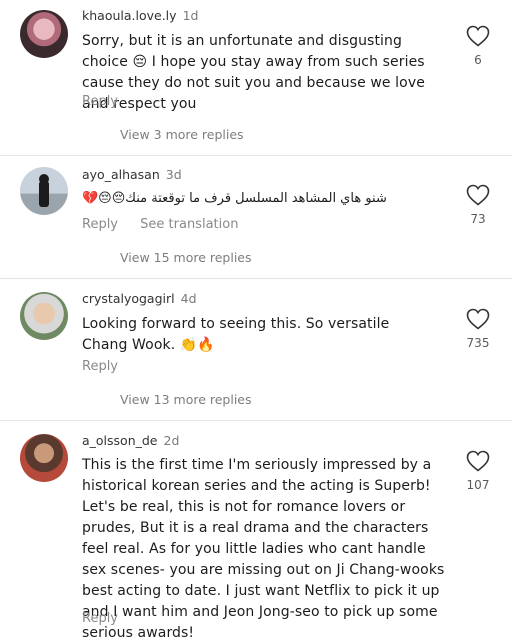 The width and height of the screenshot is (512, 640). I want to click on like-count: 735, so click(478, 343).